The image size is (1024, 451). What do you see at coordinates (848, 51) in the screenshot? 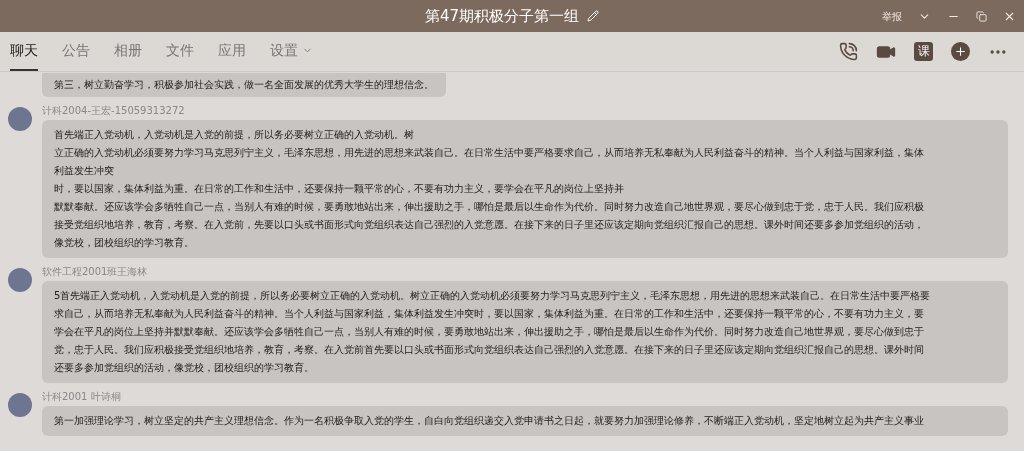
I see `phone-icon` at bounding box center [848, 51].